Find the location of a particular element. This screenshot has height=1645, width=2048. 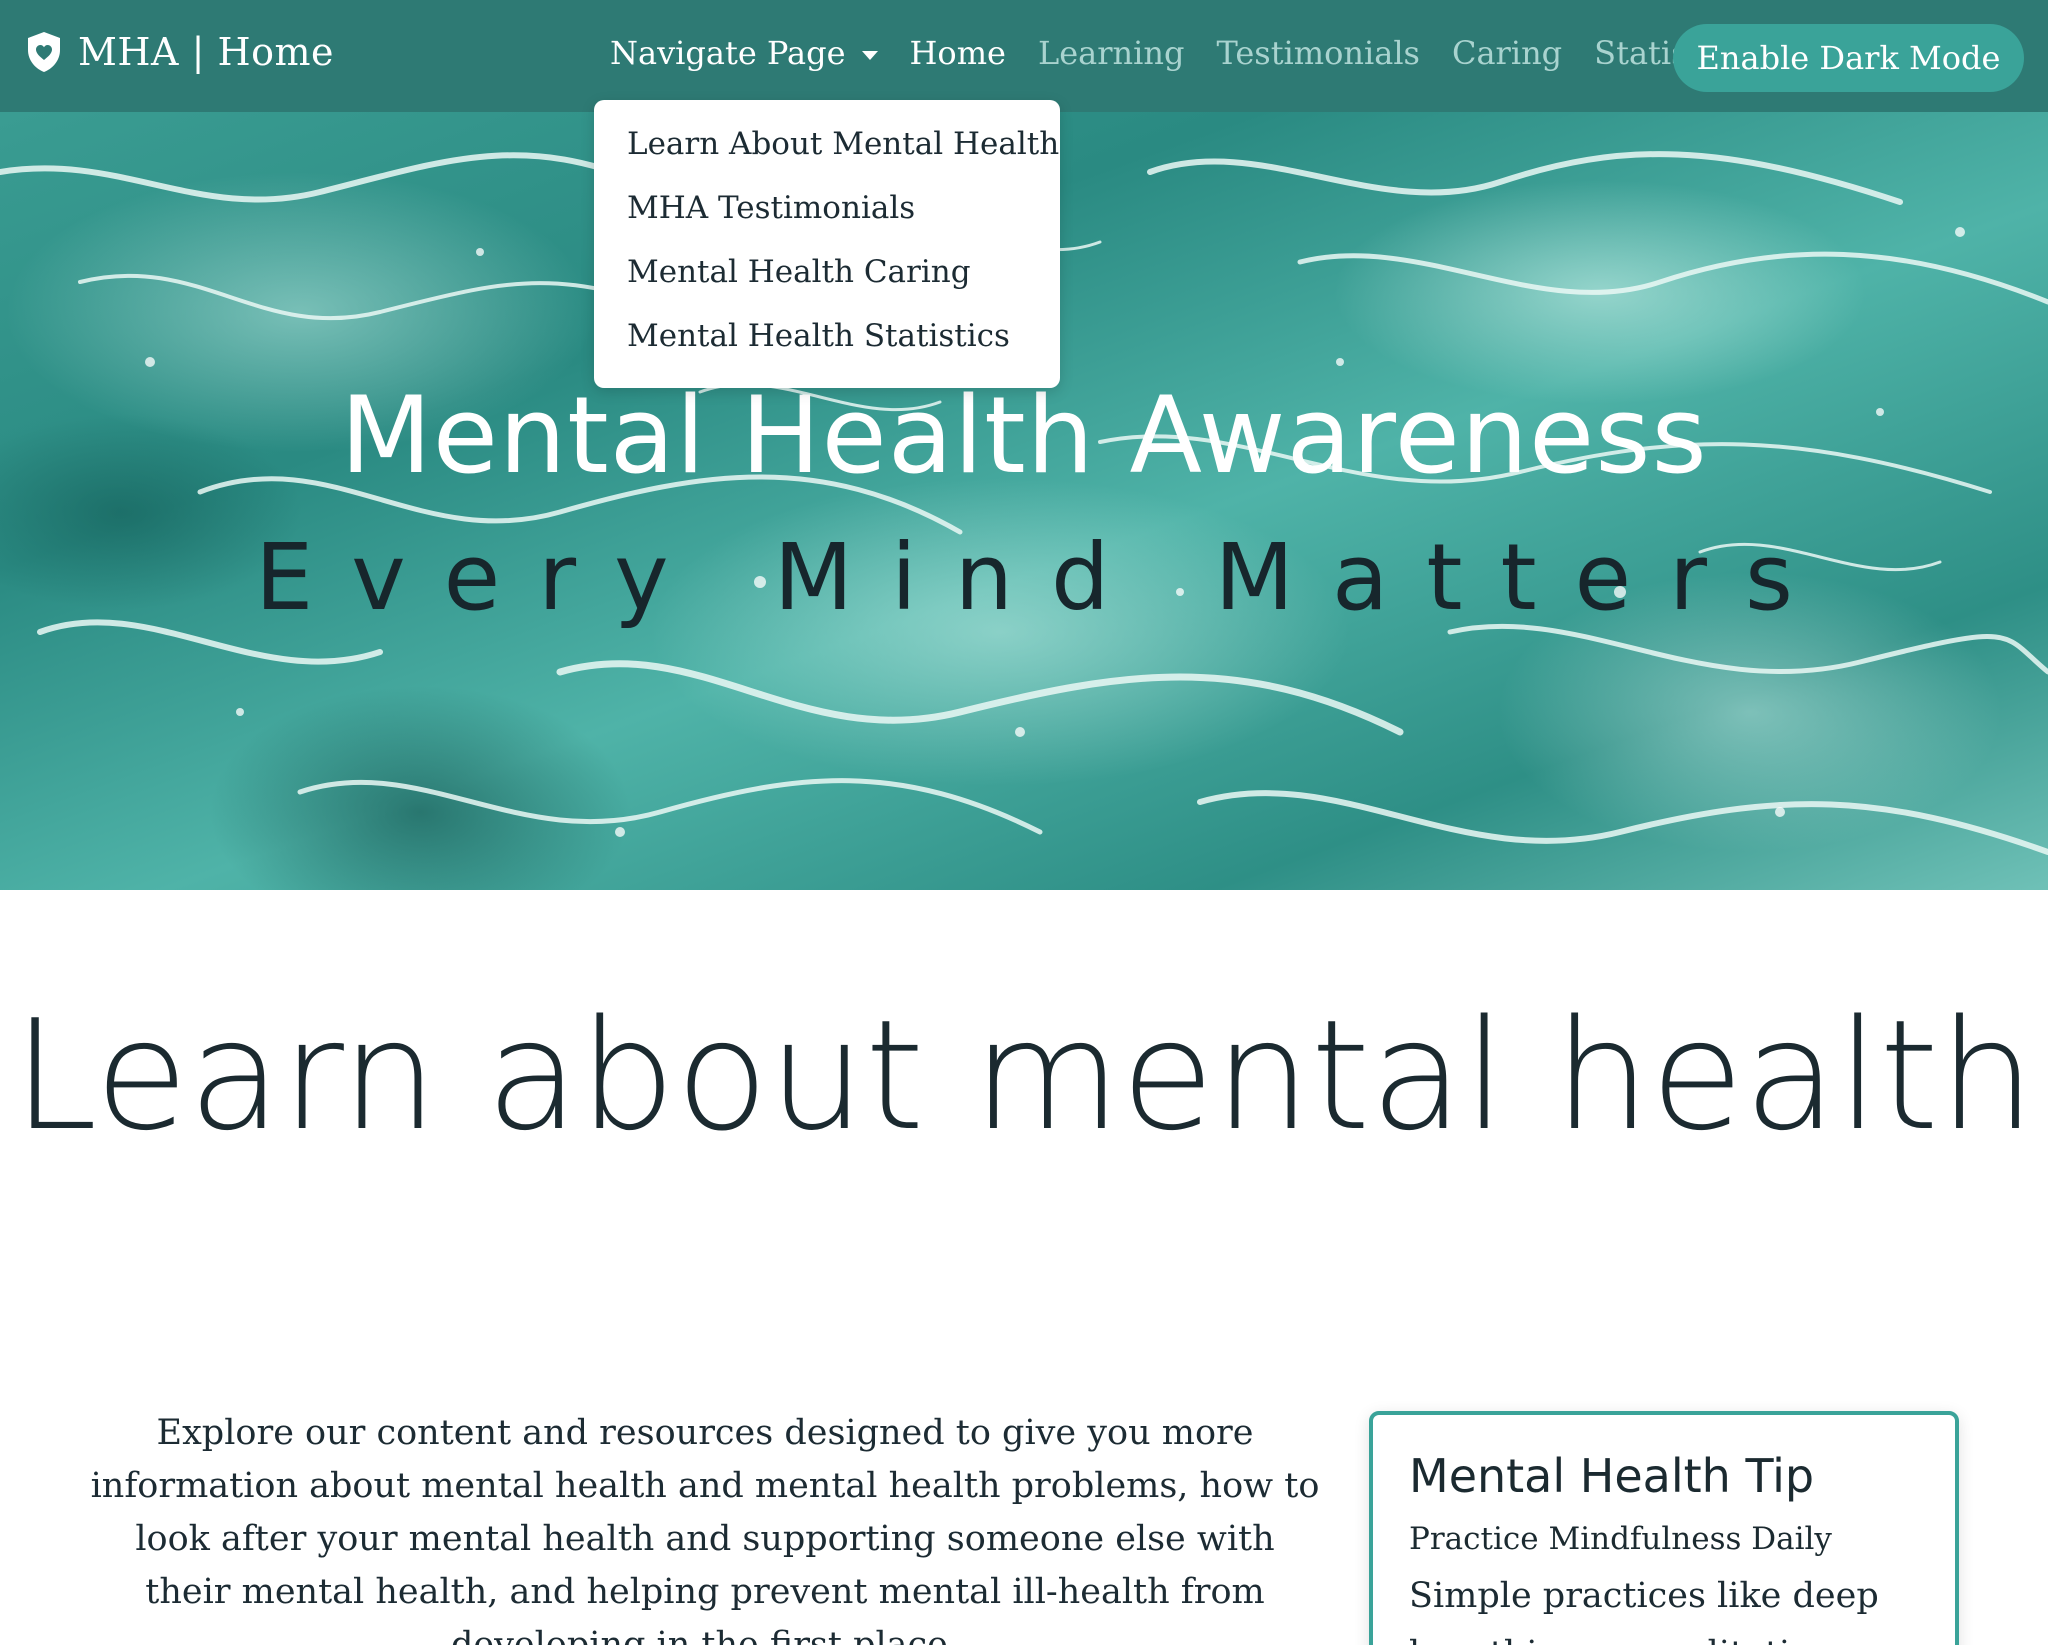

shield-heart-icon is located at coordinates (44, 52).